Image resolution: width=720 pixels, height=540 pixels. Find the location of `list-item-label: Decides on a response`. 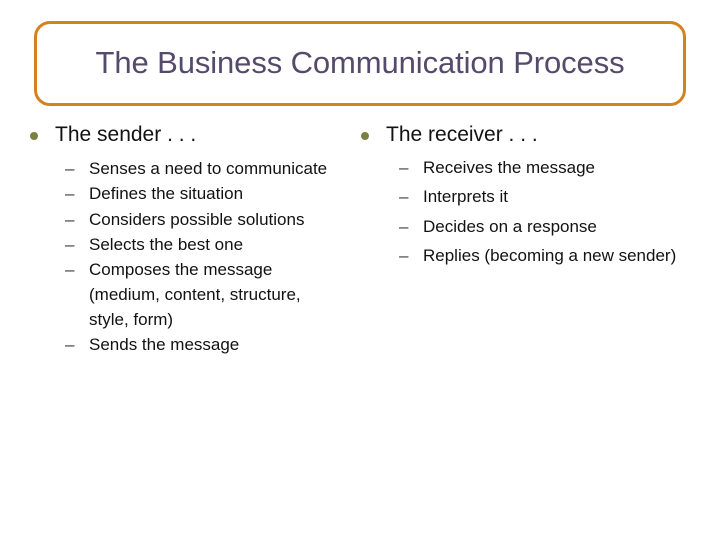

list-item-label: Decides on a response is located at coordinates (510, 226).